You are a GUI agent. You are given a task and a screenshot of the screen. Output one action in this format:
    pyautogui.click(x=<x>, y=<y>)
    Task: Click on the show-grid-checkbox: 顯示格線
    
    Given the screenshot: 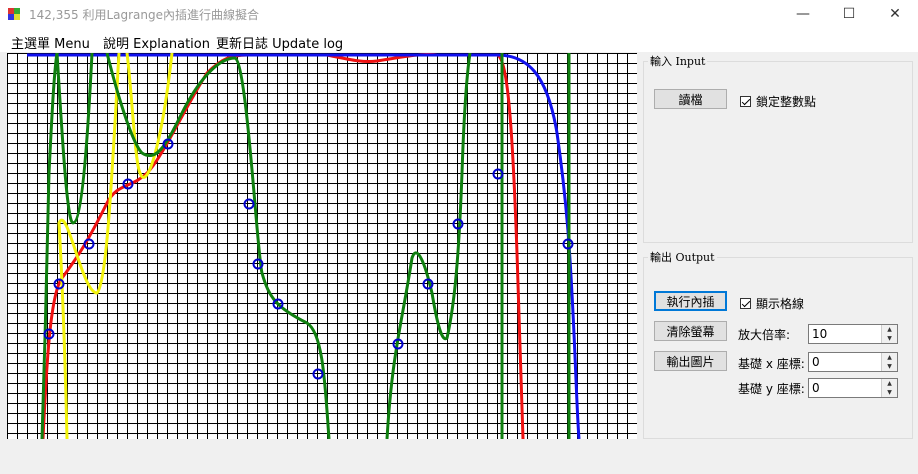 What is the action you would take?
    pyautogui.click(x=772, y=303)
    